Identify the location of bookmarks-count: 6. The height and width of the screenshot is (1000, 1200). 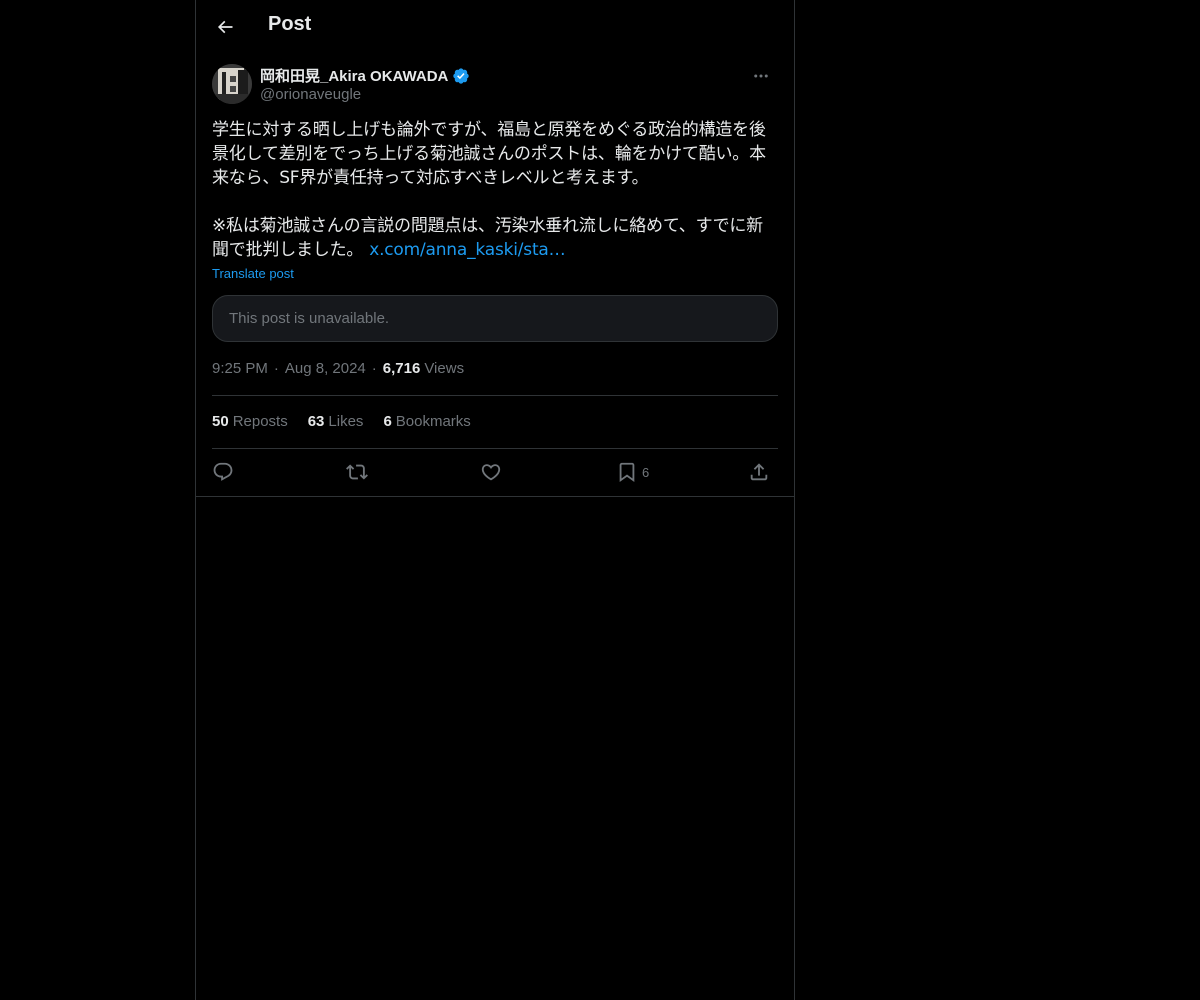
(387, 421).